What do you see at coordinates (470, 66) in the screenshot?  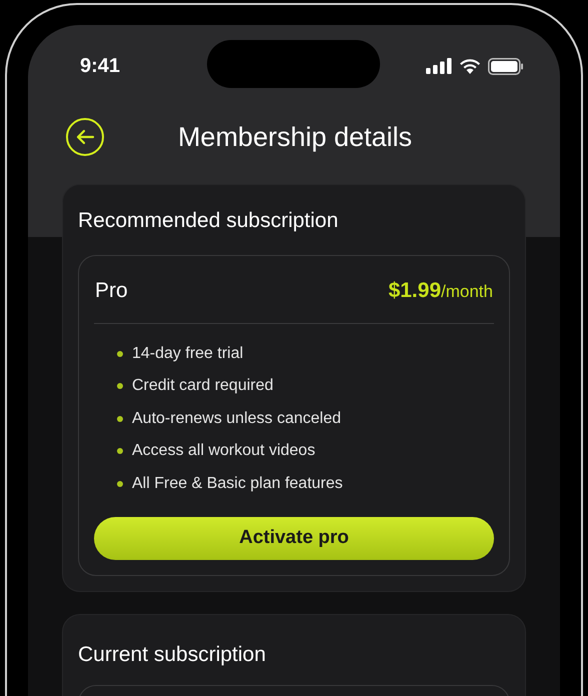 I see `wifi-icon` at bounding box center [470, 66].